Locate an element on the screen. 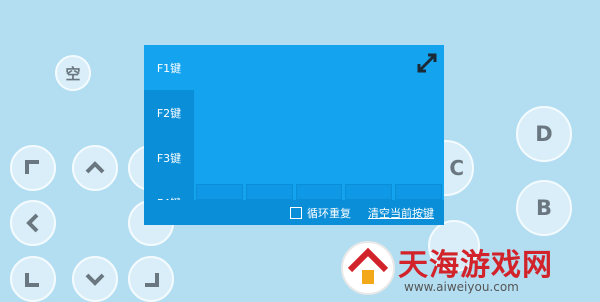 The image size is (600, 302). arrow-left-icon is located at coordinates (32, 223).